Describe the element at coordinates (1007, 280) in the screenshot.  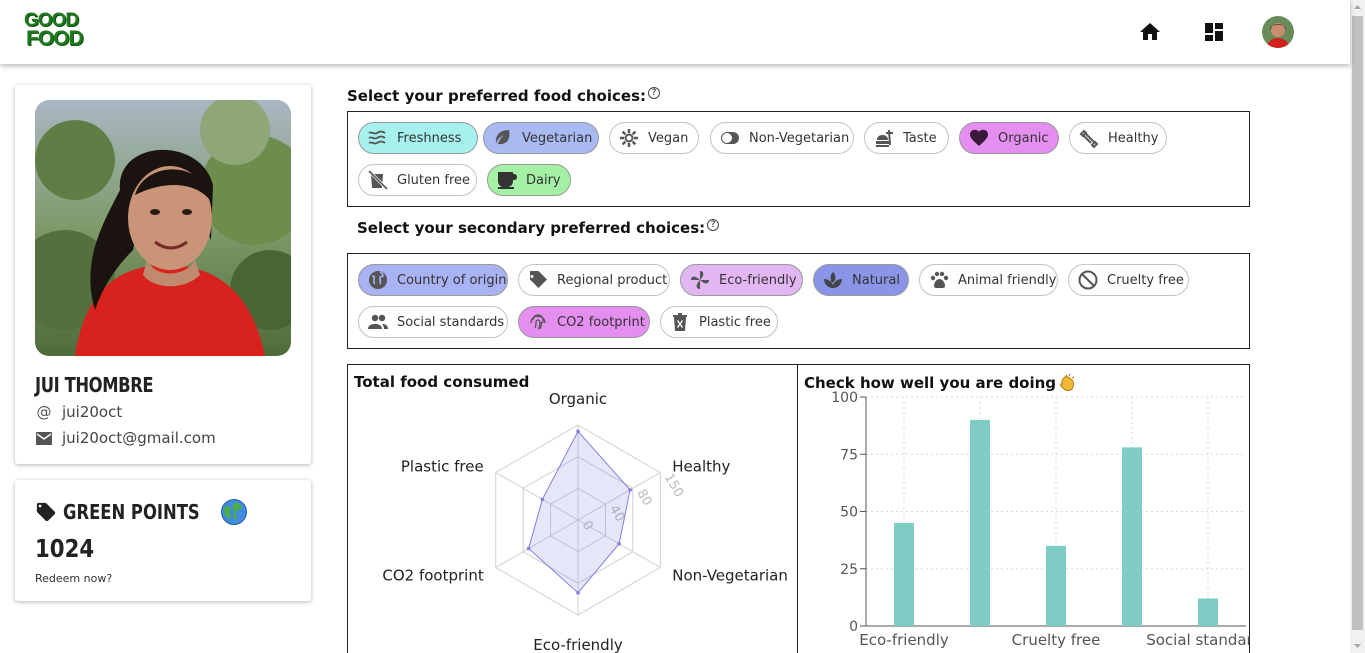
I see `chip-label: Animal friendly` at that location.